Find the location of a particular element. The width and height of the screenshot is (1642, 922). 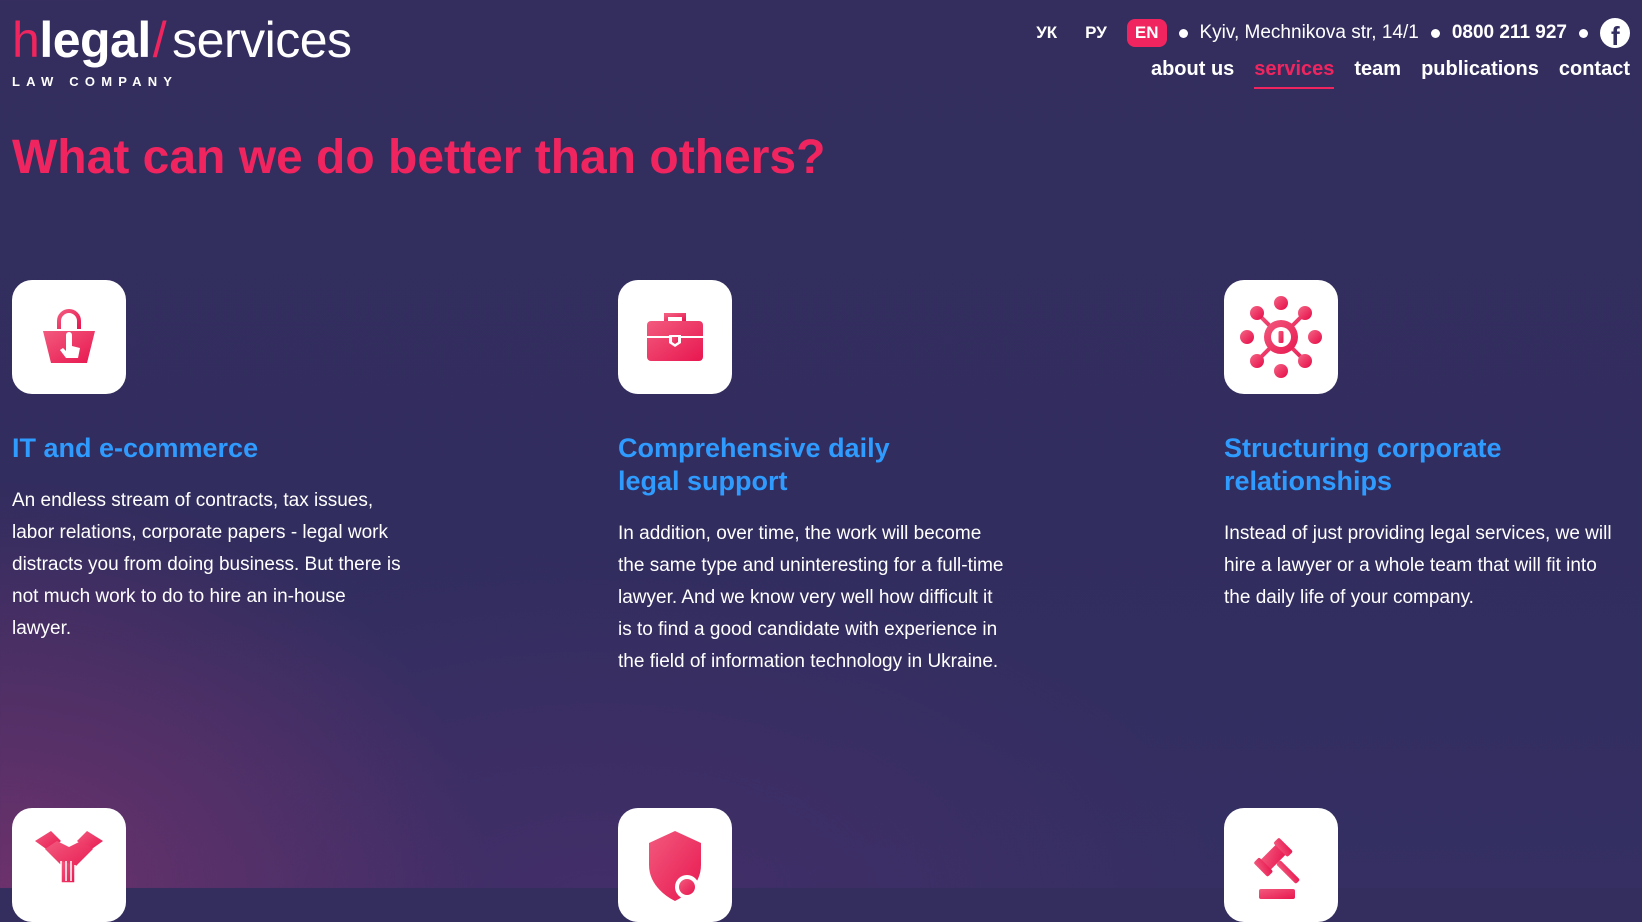

briefcase-icon is located at coordinates (675, 337).